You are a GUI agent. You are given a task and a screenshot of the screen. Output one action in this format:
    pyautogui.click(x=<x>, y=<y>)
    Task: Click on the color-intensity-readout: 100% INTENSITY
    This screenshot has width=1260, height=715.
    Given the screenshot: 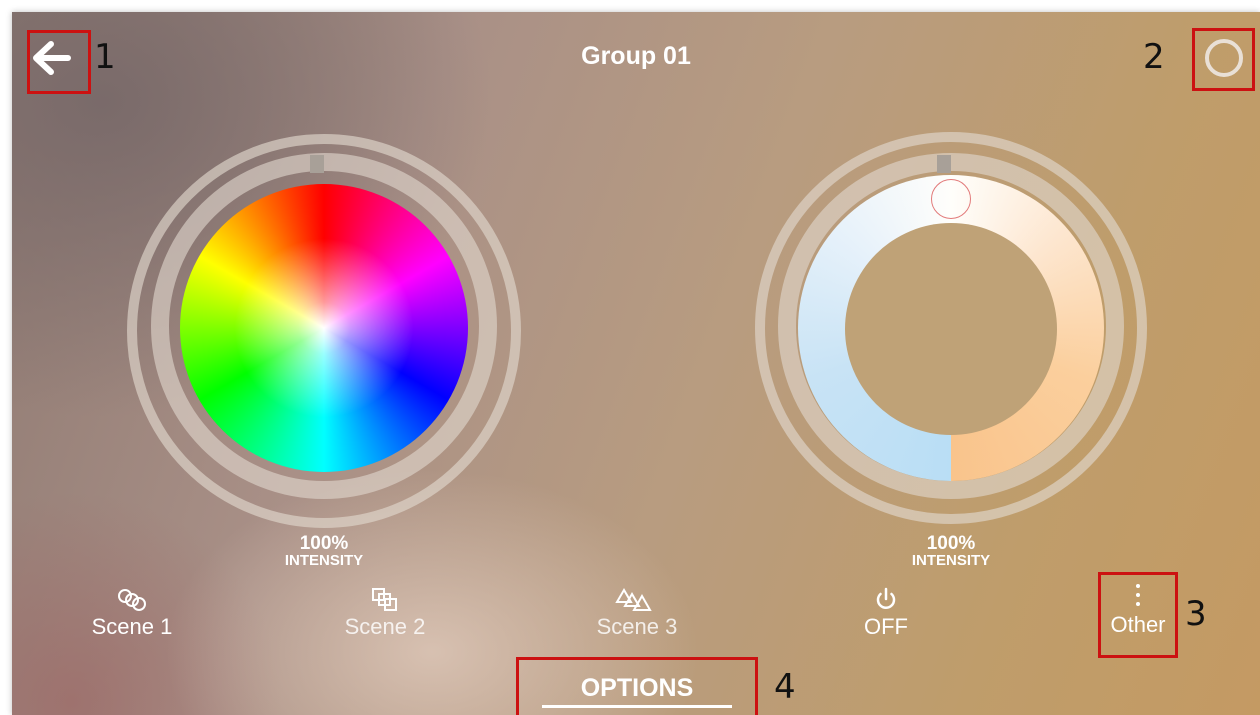 What is the action you would take?
    pyautogui.click(x=324, y=551)
    